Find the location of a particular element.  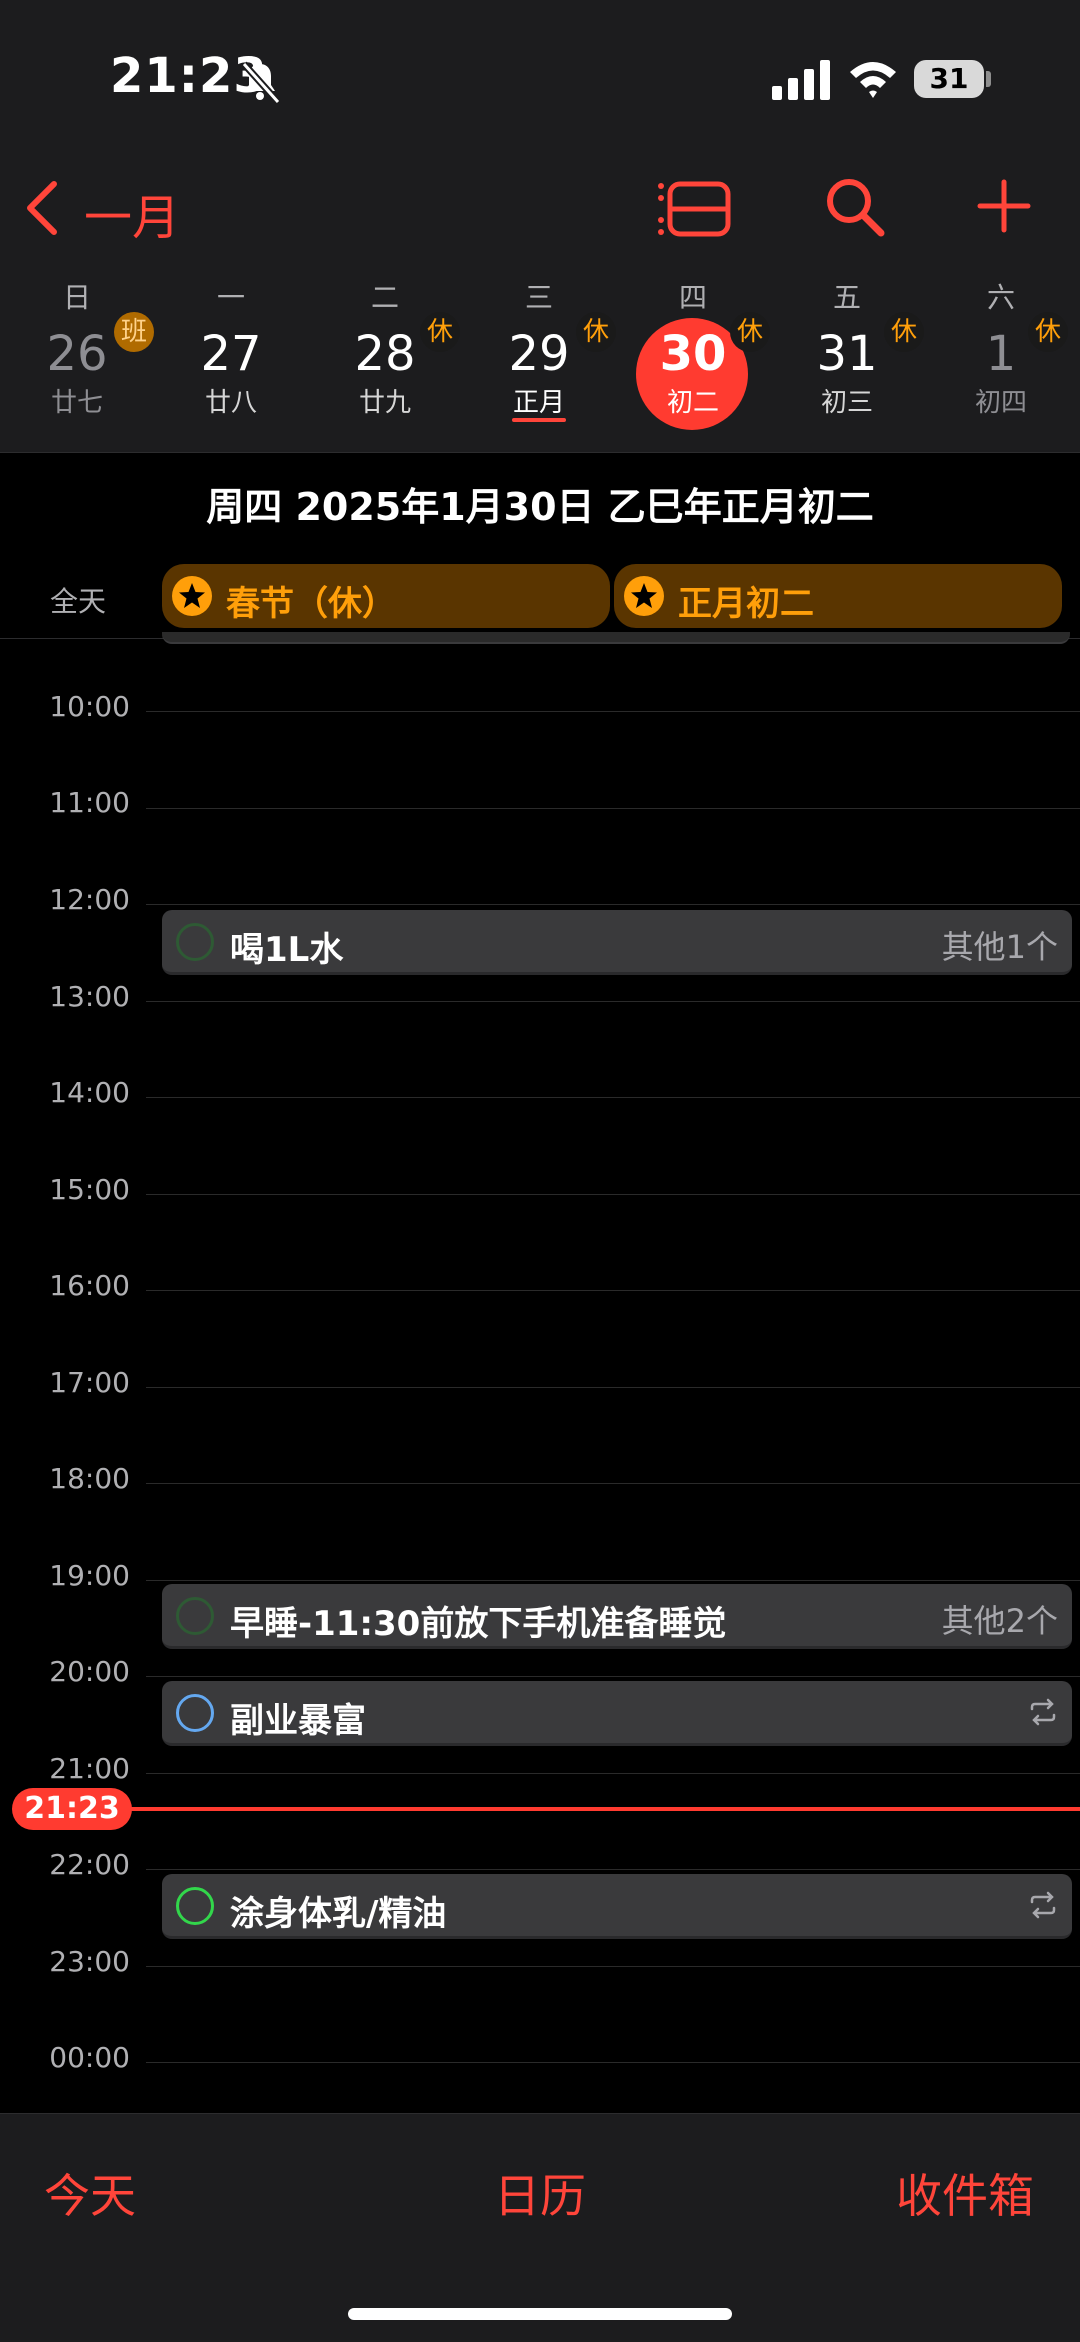

event-block: 喝1L水 其他1个 is located at coordinates (617, 942).